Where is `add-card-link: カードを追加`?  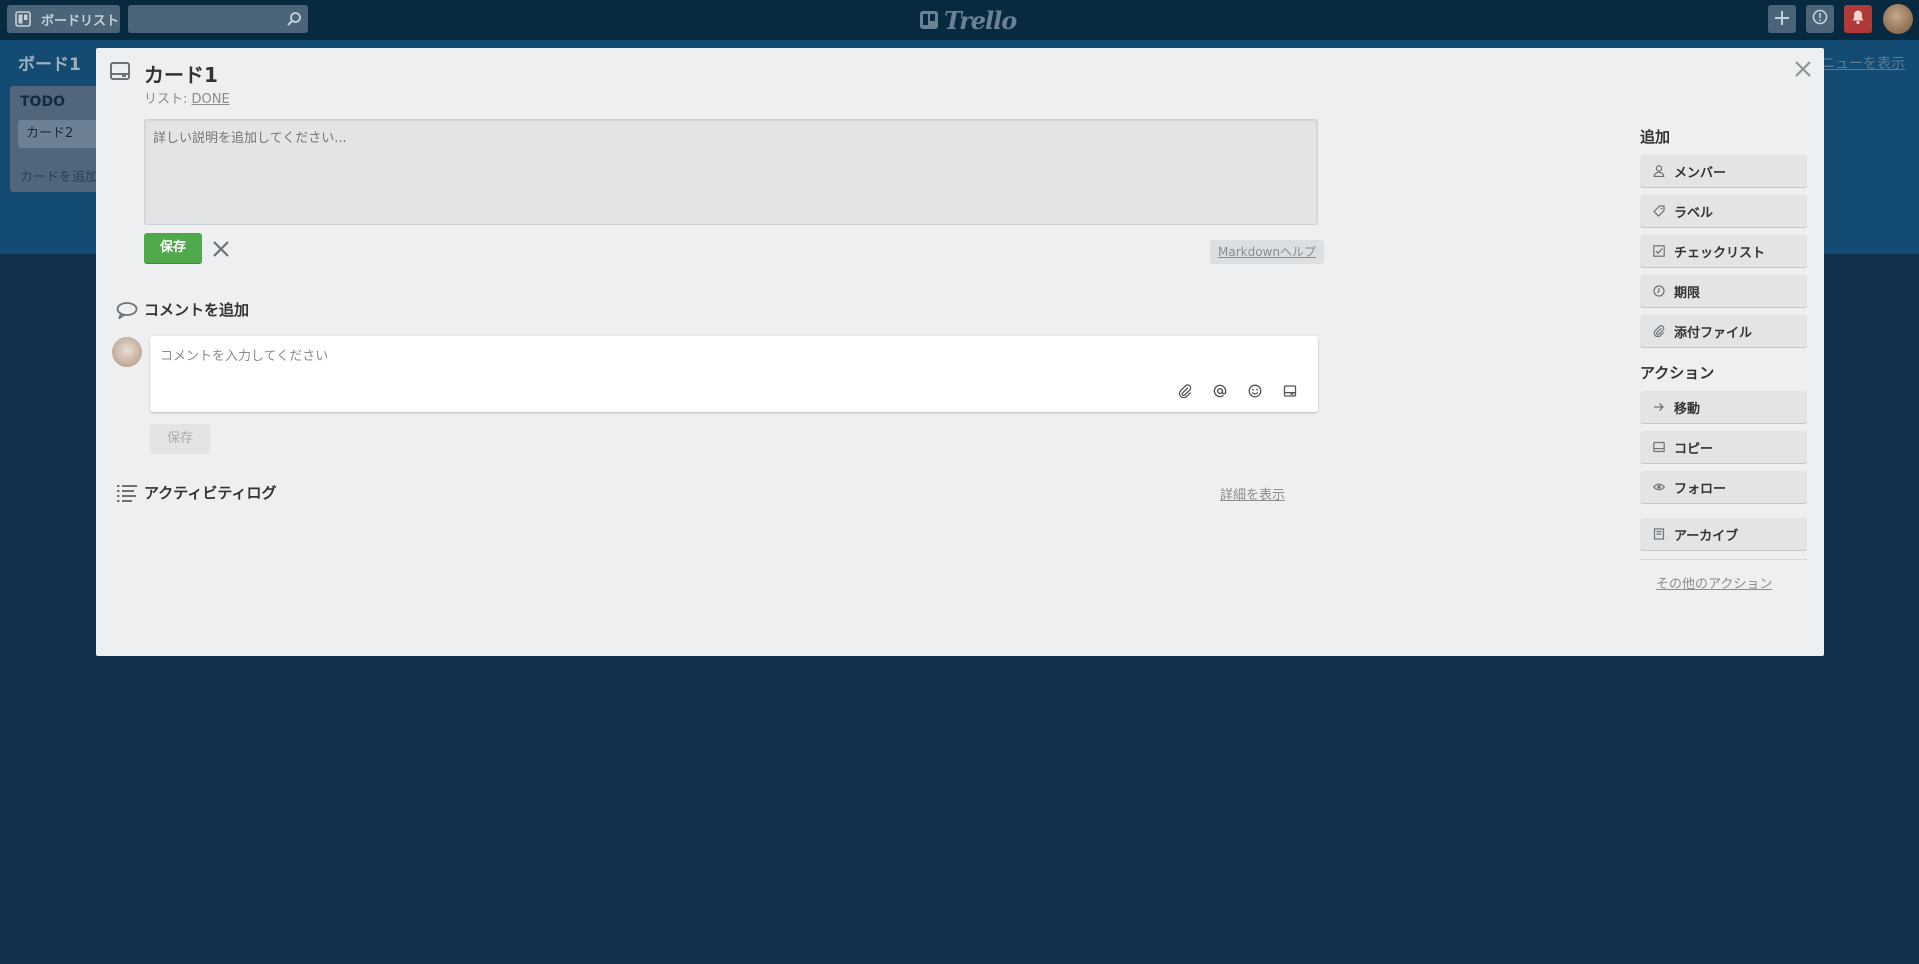
add-card-link: カードを追加 is located at coordinates (59, 175).